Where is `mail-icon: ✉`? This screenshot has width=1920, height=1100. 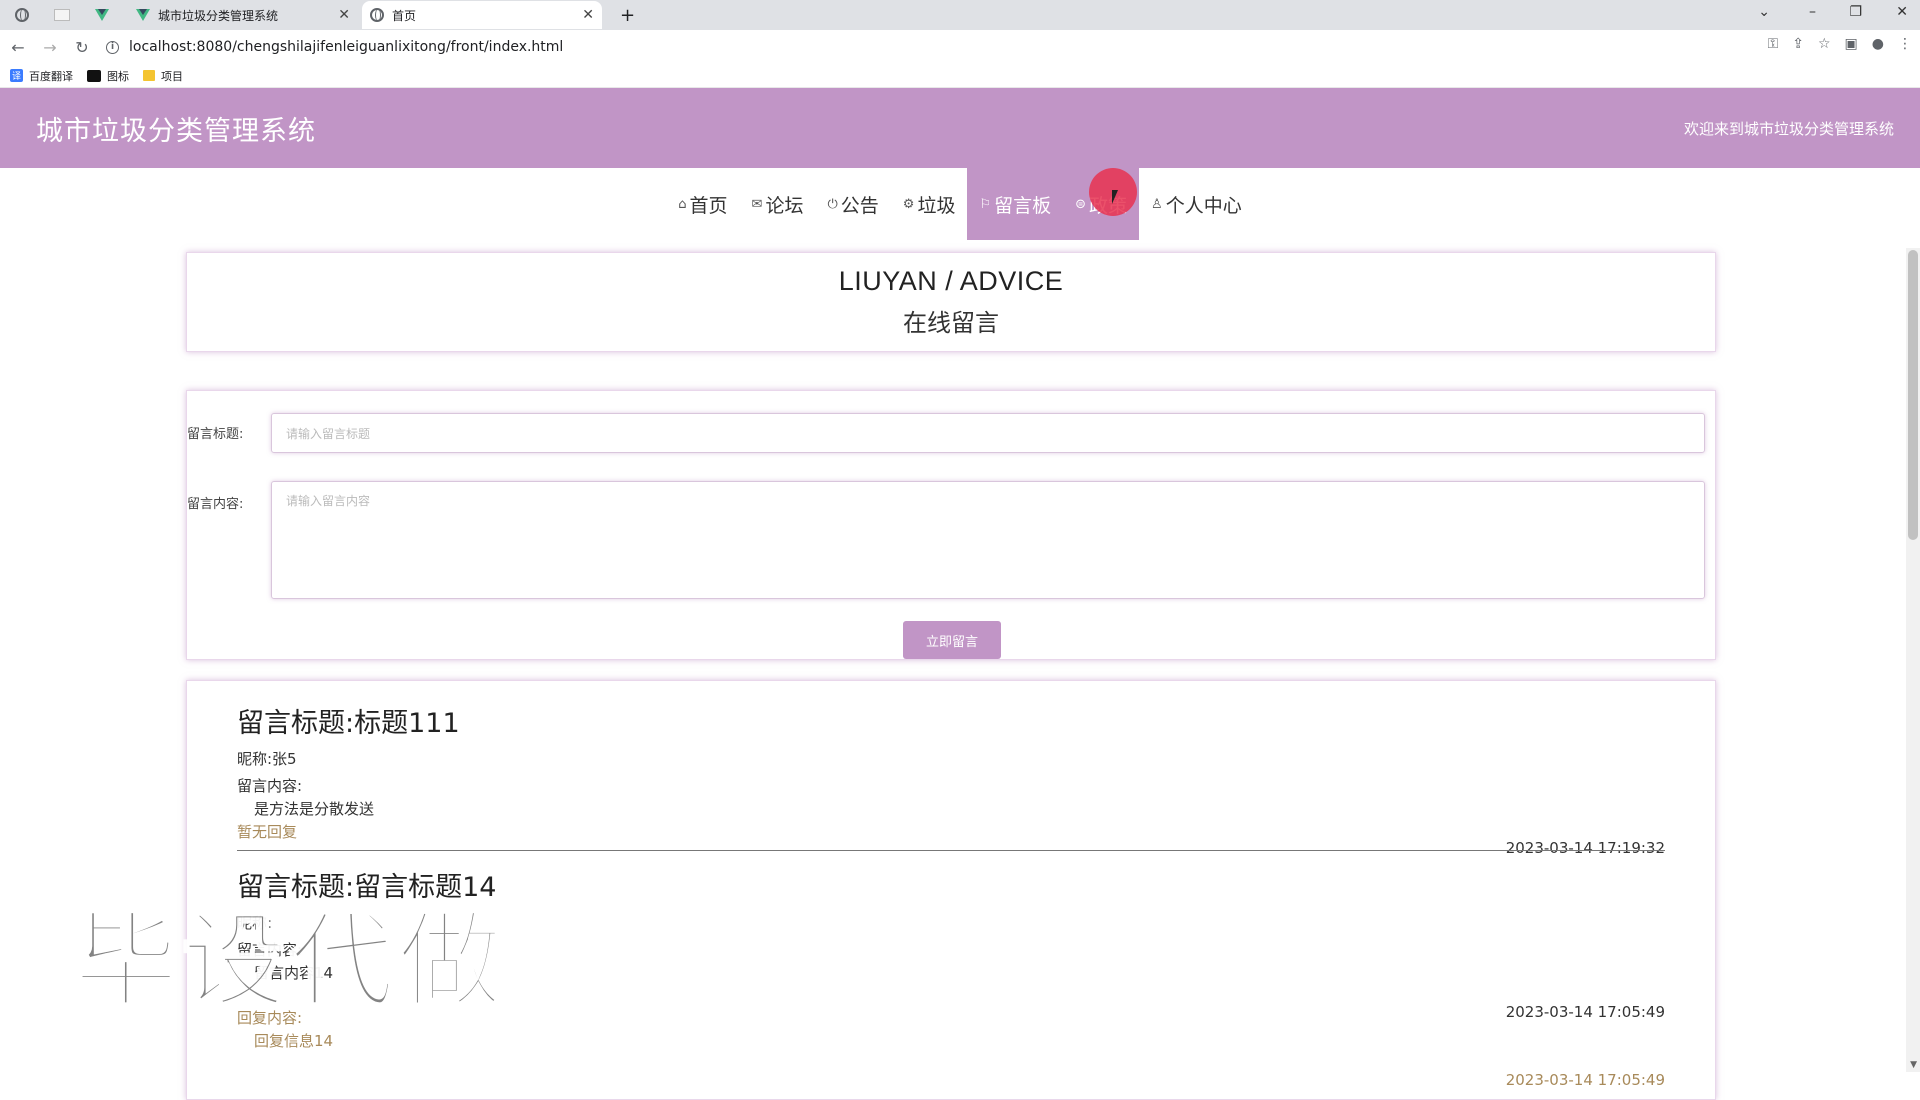
mail-icon: ✉ is located at coordinates (757, 204).